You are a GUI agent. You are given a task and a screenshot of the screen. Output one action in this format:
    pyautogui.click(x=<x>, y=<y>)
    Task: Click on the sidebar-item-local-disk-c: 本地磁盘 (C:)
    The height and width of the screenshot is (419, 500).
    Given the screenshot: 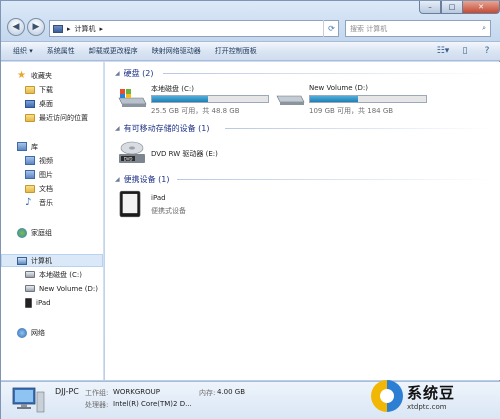 What is the action you would take?
    pyautogui.click(x=53, y=274)
    